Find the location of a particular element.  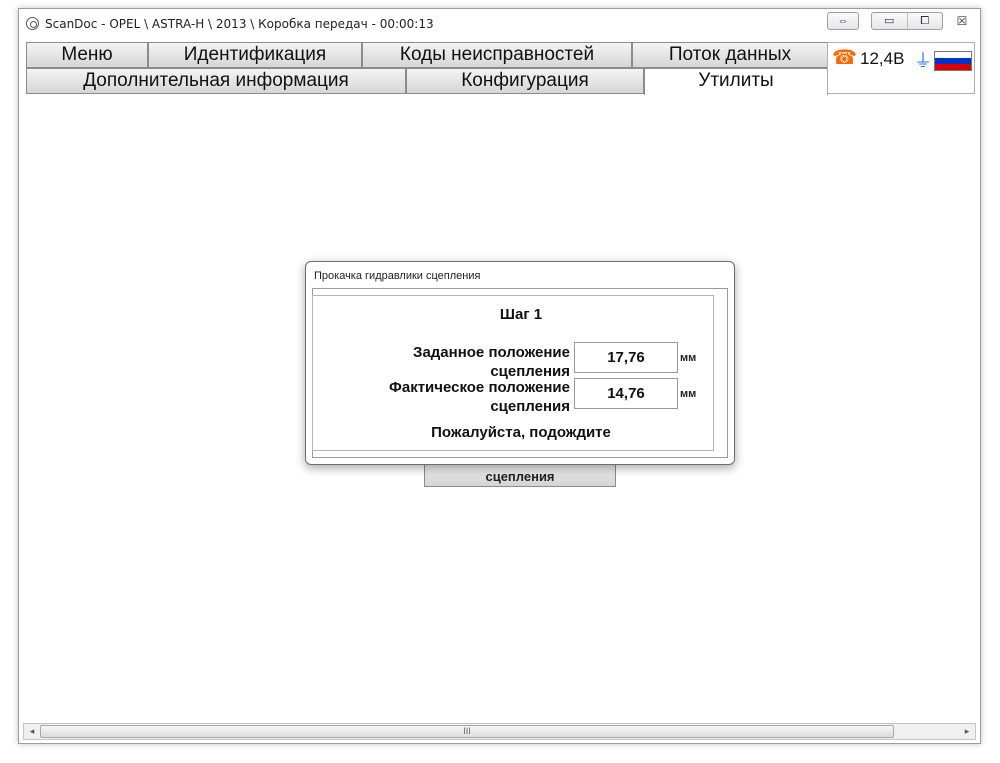

actual-position-unit: мм is located at coordinates (688, 394).